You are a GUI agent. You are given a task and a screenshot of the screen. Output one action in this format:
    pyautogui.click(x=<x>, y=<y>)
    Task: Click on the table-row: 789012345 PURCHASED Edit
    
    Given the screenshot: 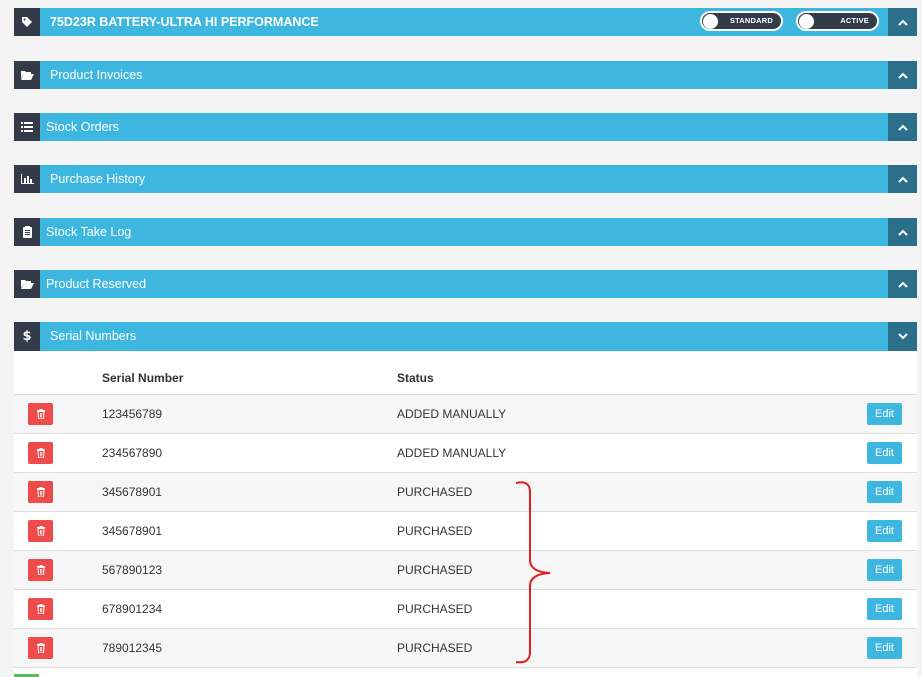 What is the action you would take?
    pyautogui.click(x=465, y=648)
    